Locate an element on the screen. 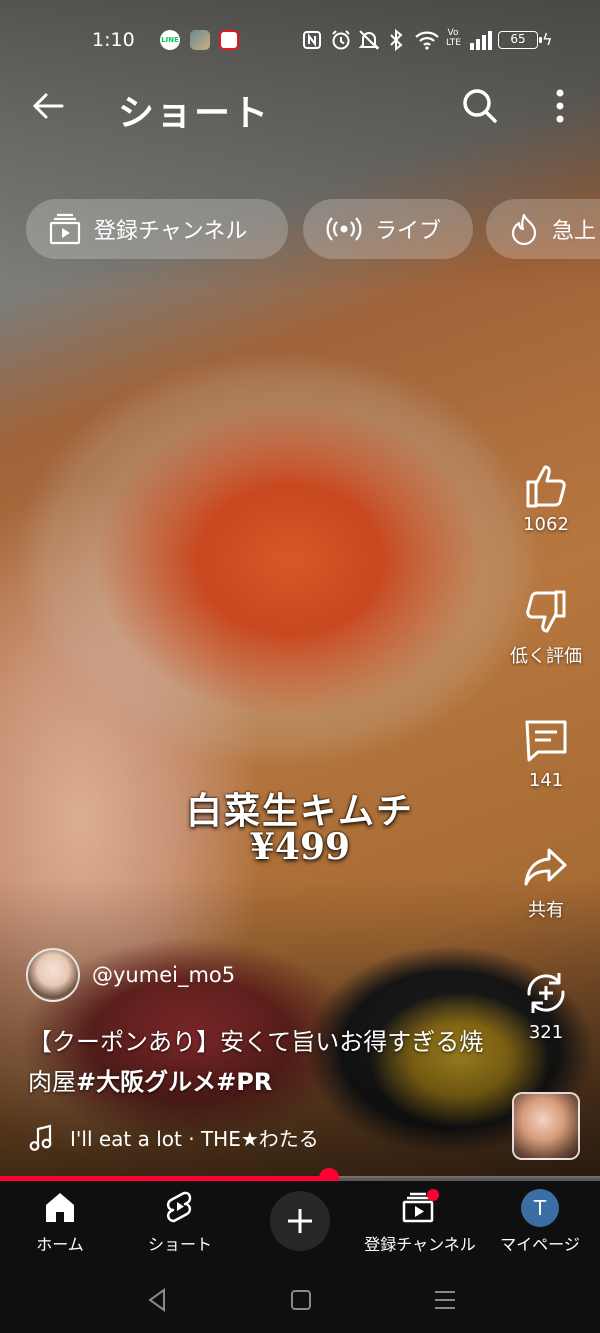  chip-live: ライブ is located at coordinates (388, 229).